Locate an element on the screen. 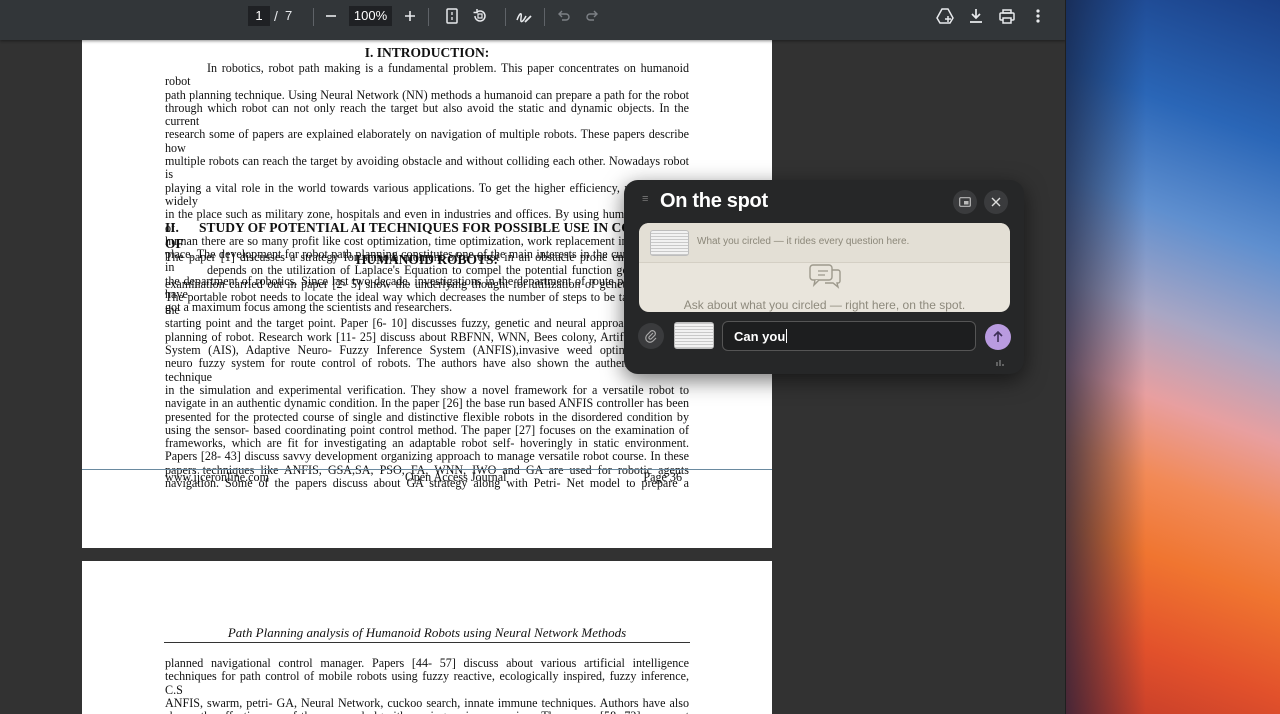  question-input: Can you is located at coordinates (849, 336).